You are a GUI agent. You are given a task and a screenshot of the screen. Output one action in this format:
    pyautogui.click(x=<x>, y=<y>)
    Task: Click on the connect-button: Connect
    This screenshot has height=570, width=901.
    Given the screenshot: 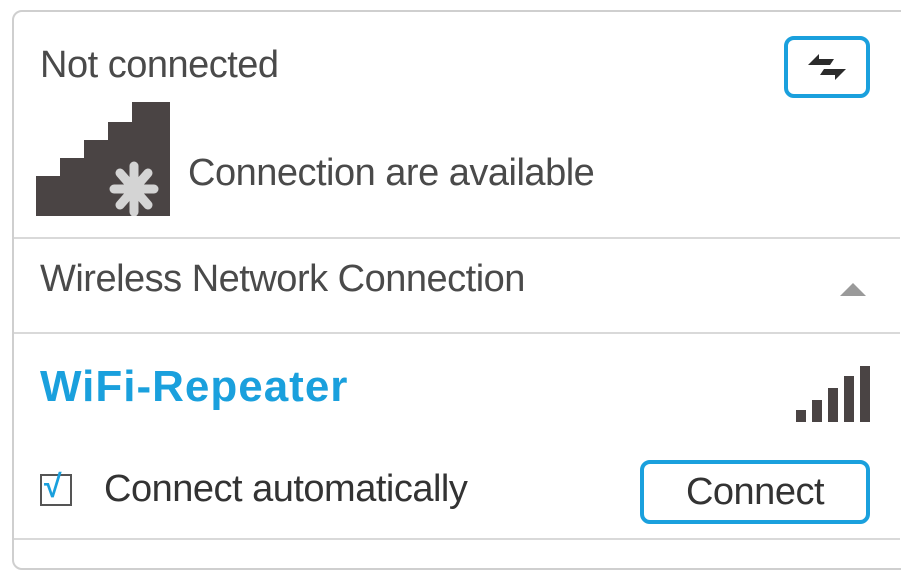 What is the action you would take?
    pyautogui.click(x=755, y=492)
    